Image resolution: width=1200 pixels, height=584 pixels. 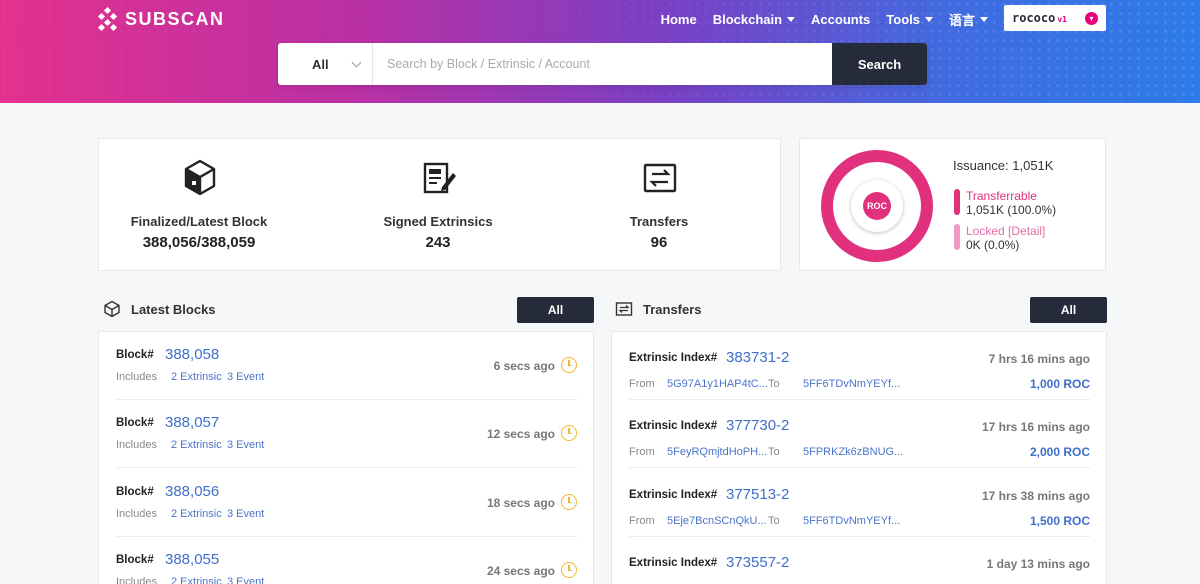 What do you see at coordinates (1039, 18) in the screenshot?
I see `network-name: rococo v1` at bounding box center [1039, 18].